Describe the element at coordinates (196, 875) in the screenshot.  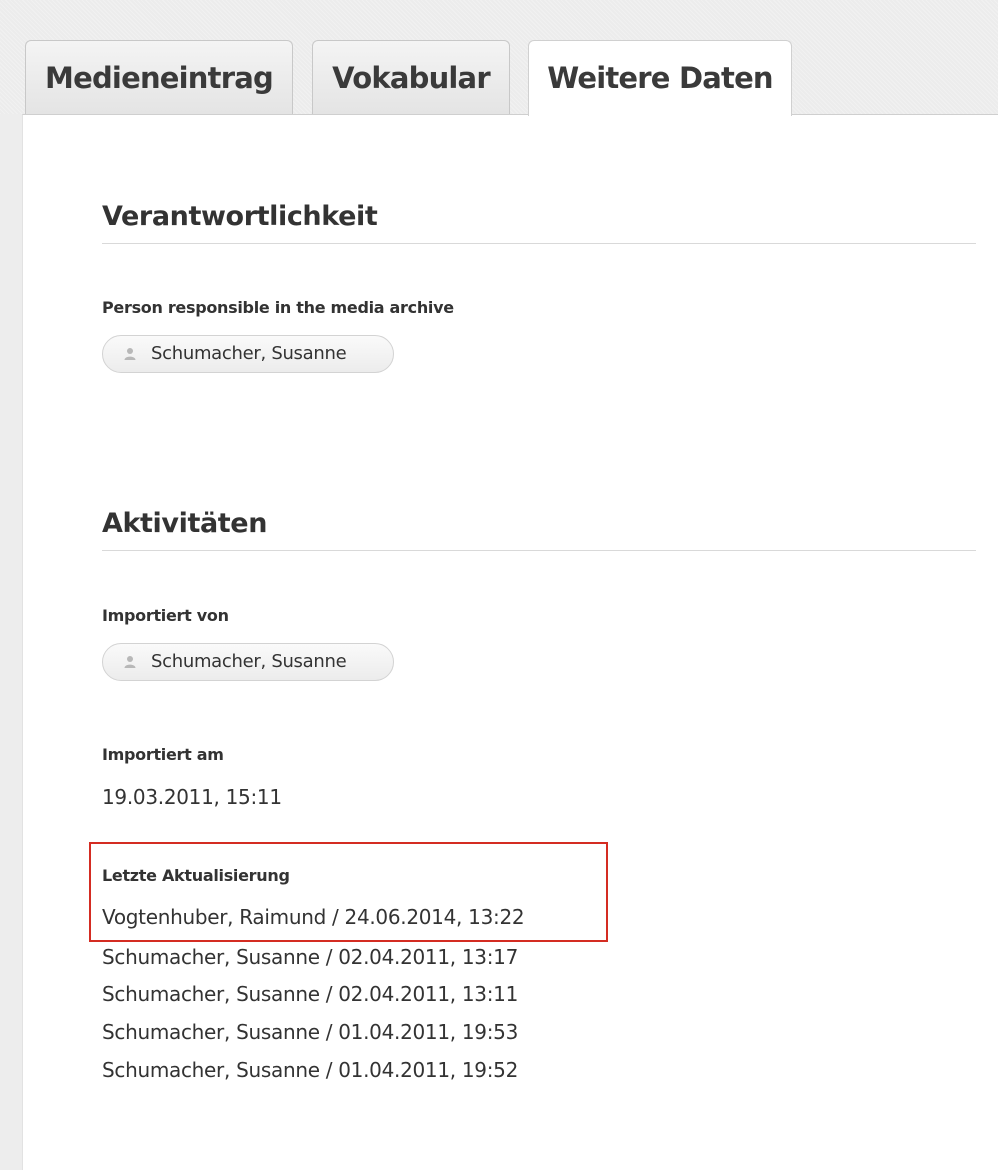
I see `field-label-last-update: Letzte Aktualisierung` at that location.